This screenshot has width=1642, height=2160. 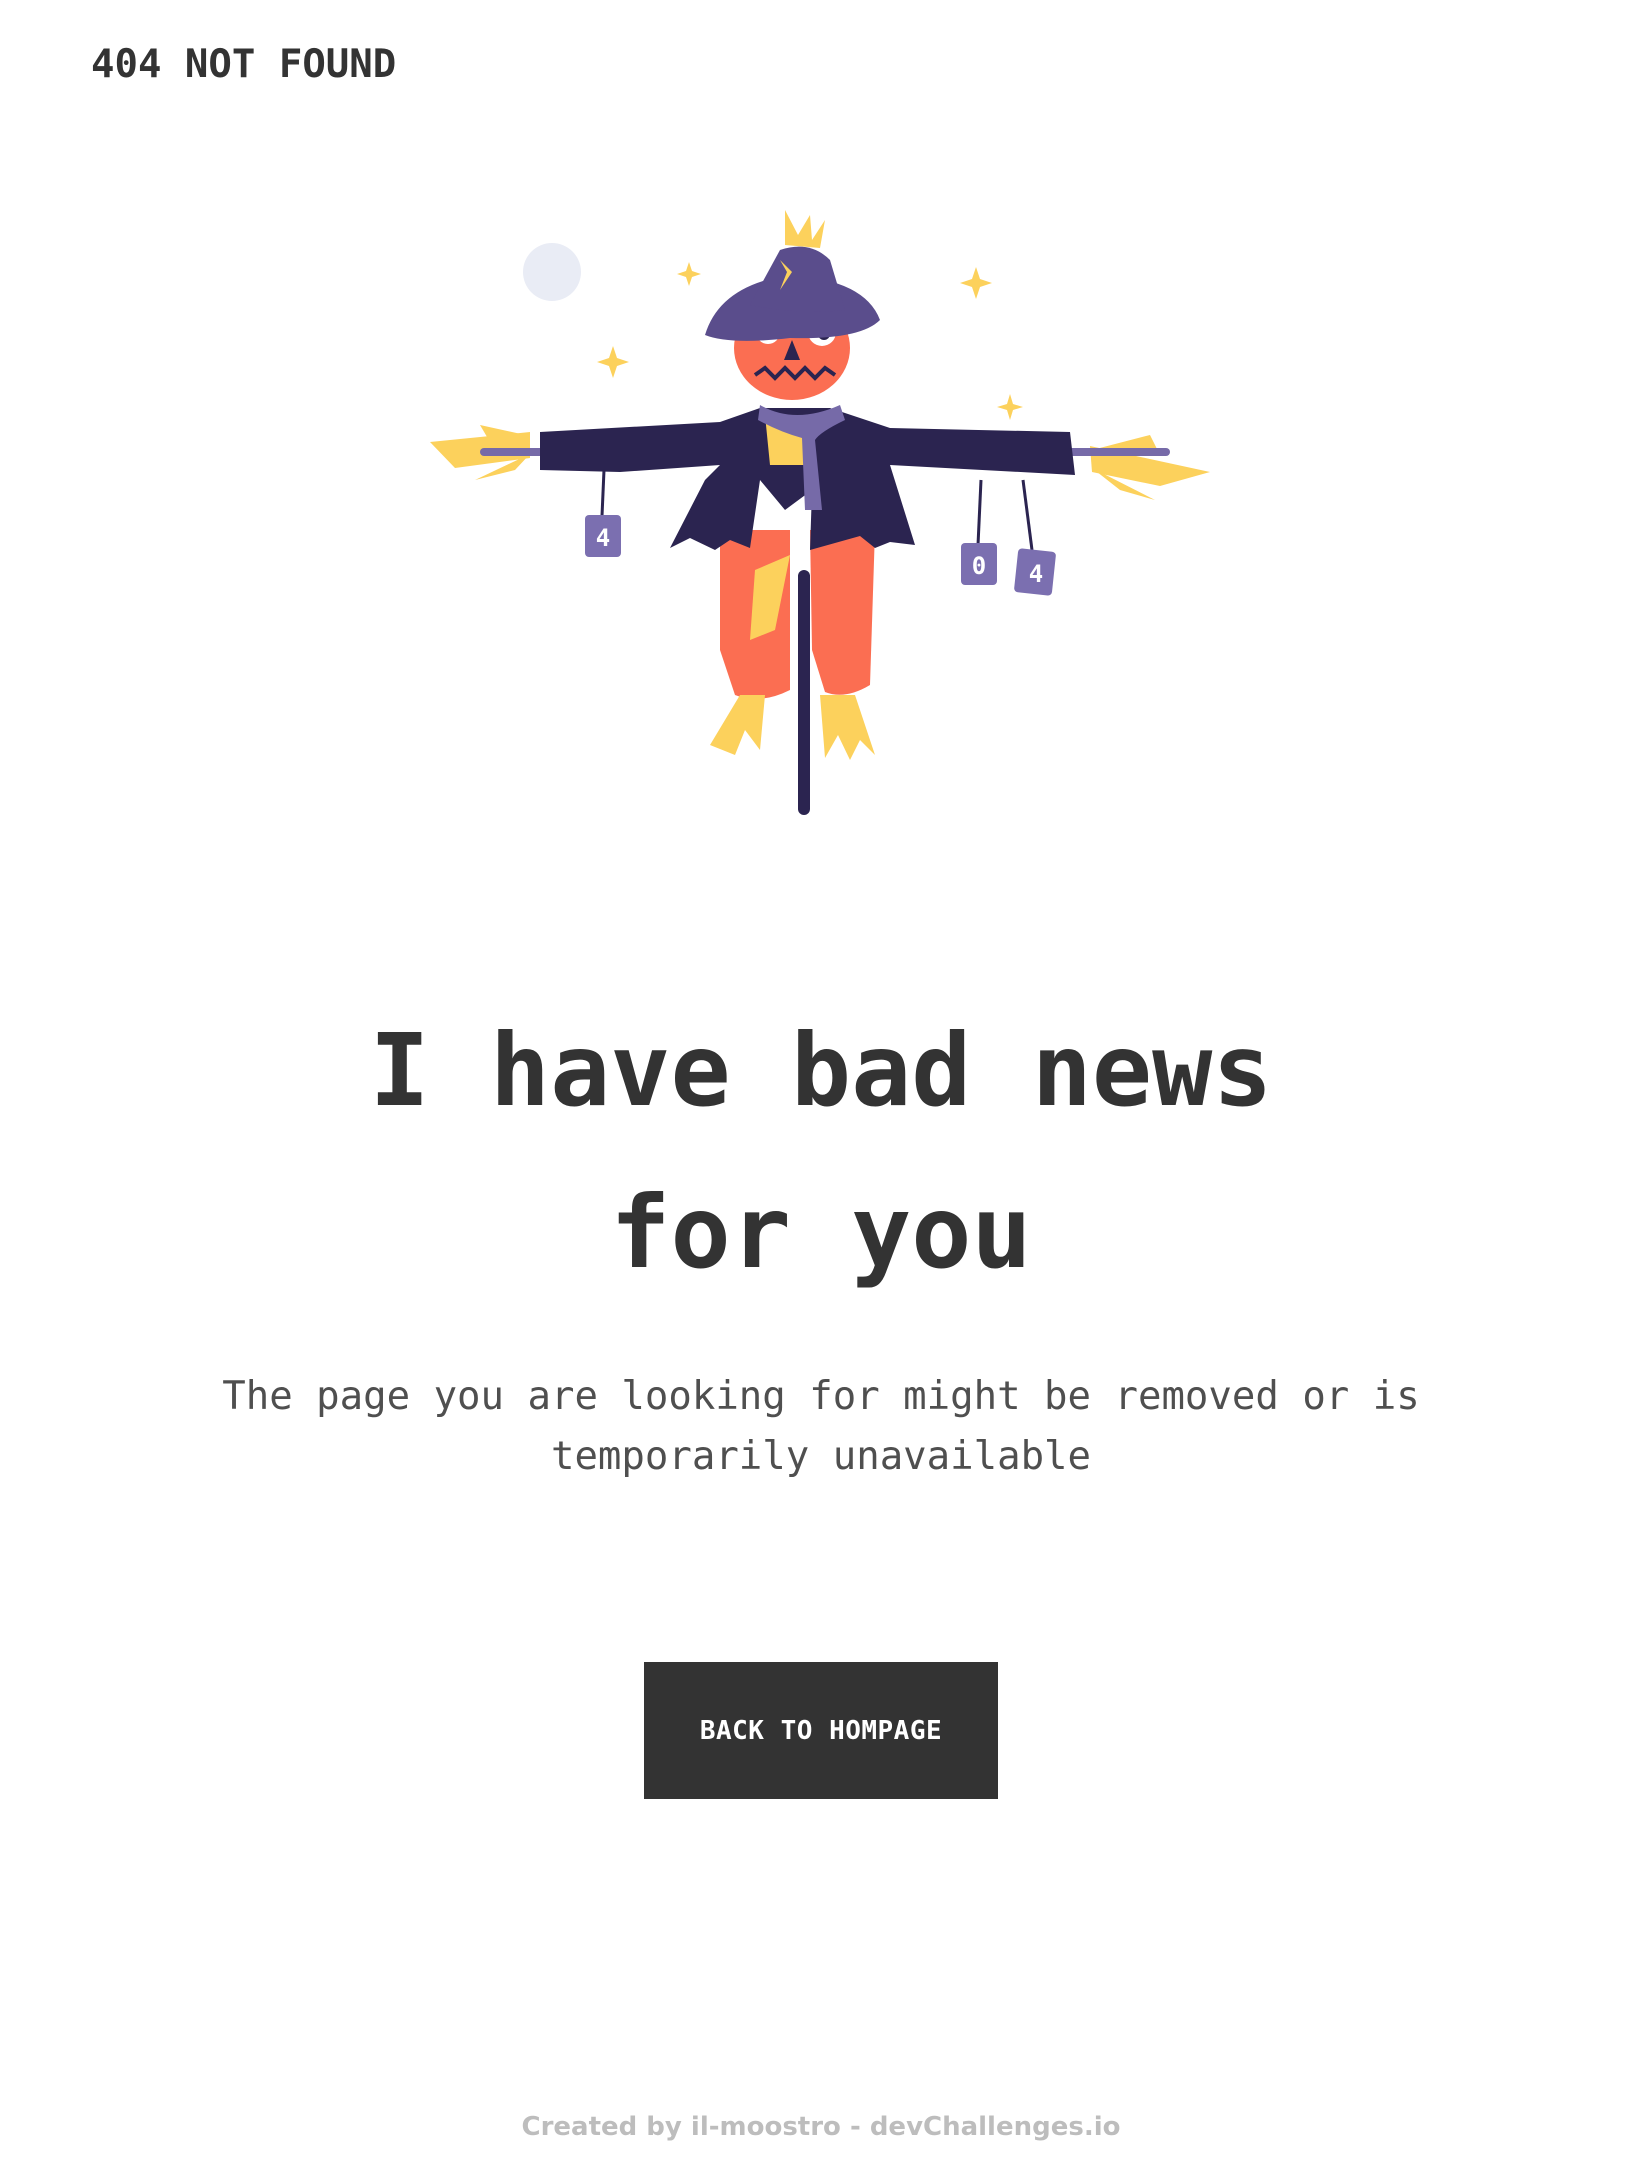 I want to click on straw-right, so click(x=1150, y=467).